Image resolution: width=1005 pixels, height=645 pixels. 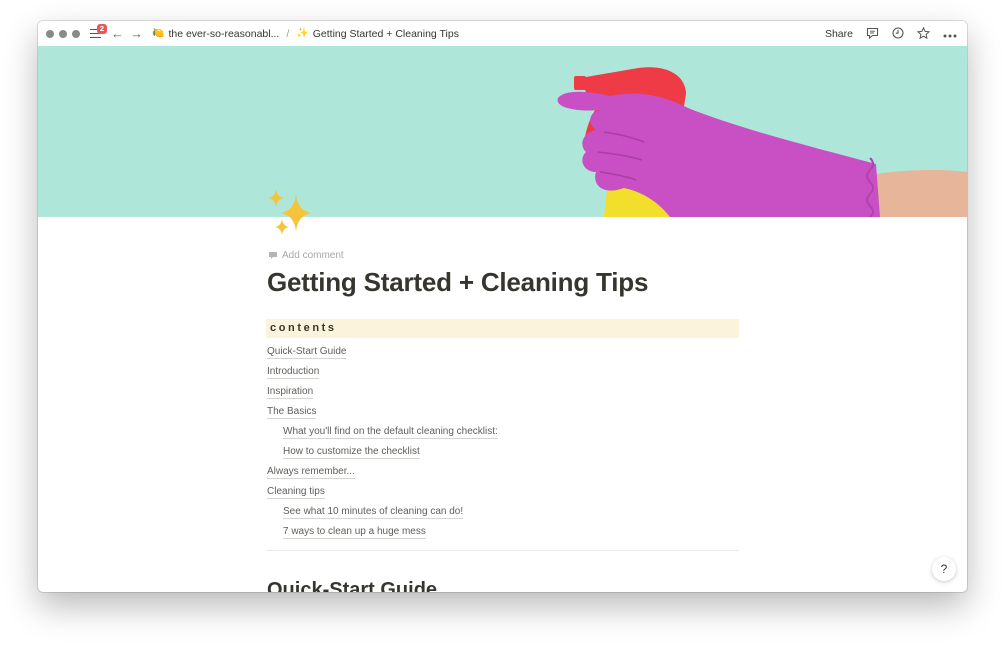 I want to click on toc-item: Cleaning tips, so click(x=382, y=493).